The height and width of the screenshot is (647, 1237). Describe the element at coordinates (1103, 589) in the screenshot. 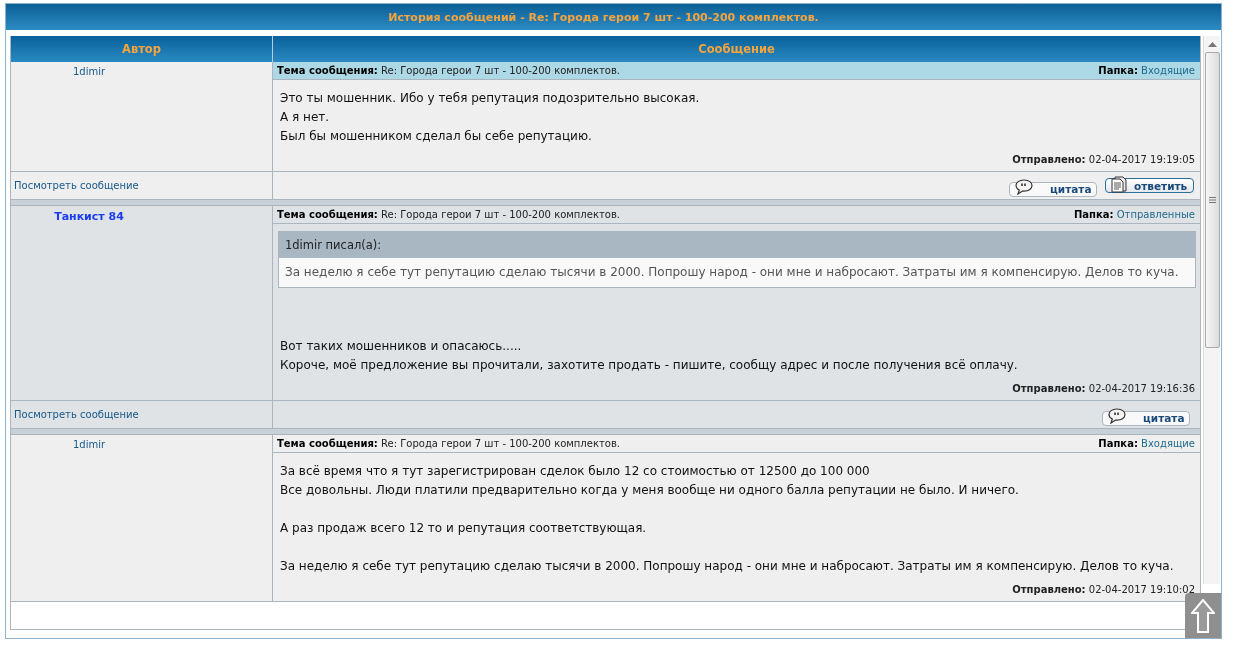

I see `sent-date: Отправлено: 02-04-2017 19:10:02` at that location.